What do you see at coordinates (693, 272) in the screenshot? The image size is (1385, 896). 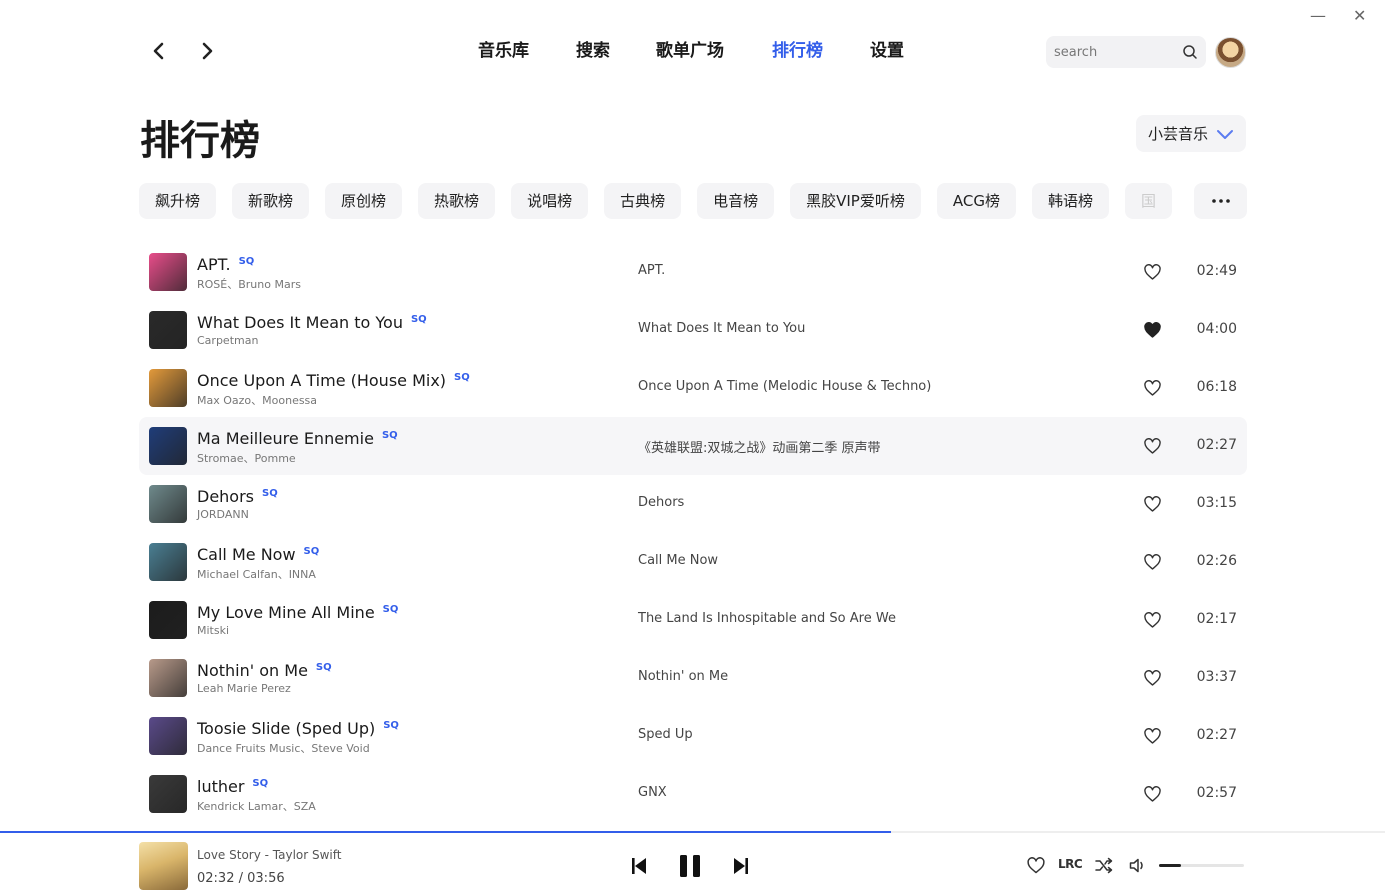 I see `song-row: APT. SQ ROSÉ、Bruno Mars APT. 02:49` at bounding box center [693, 272].